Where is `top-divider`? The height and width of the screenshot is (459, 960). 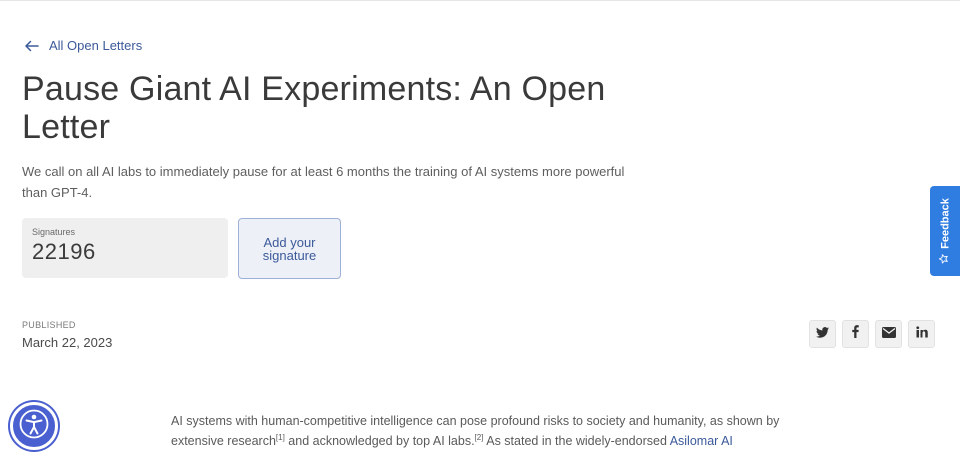 top-divider is located at coordinates (480, 0).